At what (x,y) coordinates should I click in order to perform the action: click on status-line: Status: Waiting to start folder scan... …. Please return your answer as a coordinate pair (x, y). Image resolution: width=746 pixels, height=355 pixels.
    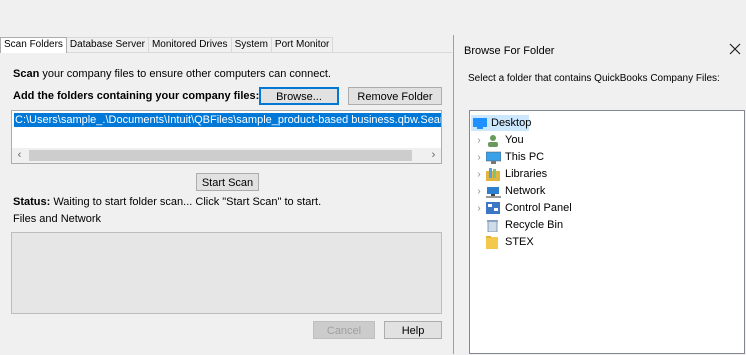
    Looking at the image, I should click on (167, 202).